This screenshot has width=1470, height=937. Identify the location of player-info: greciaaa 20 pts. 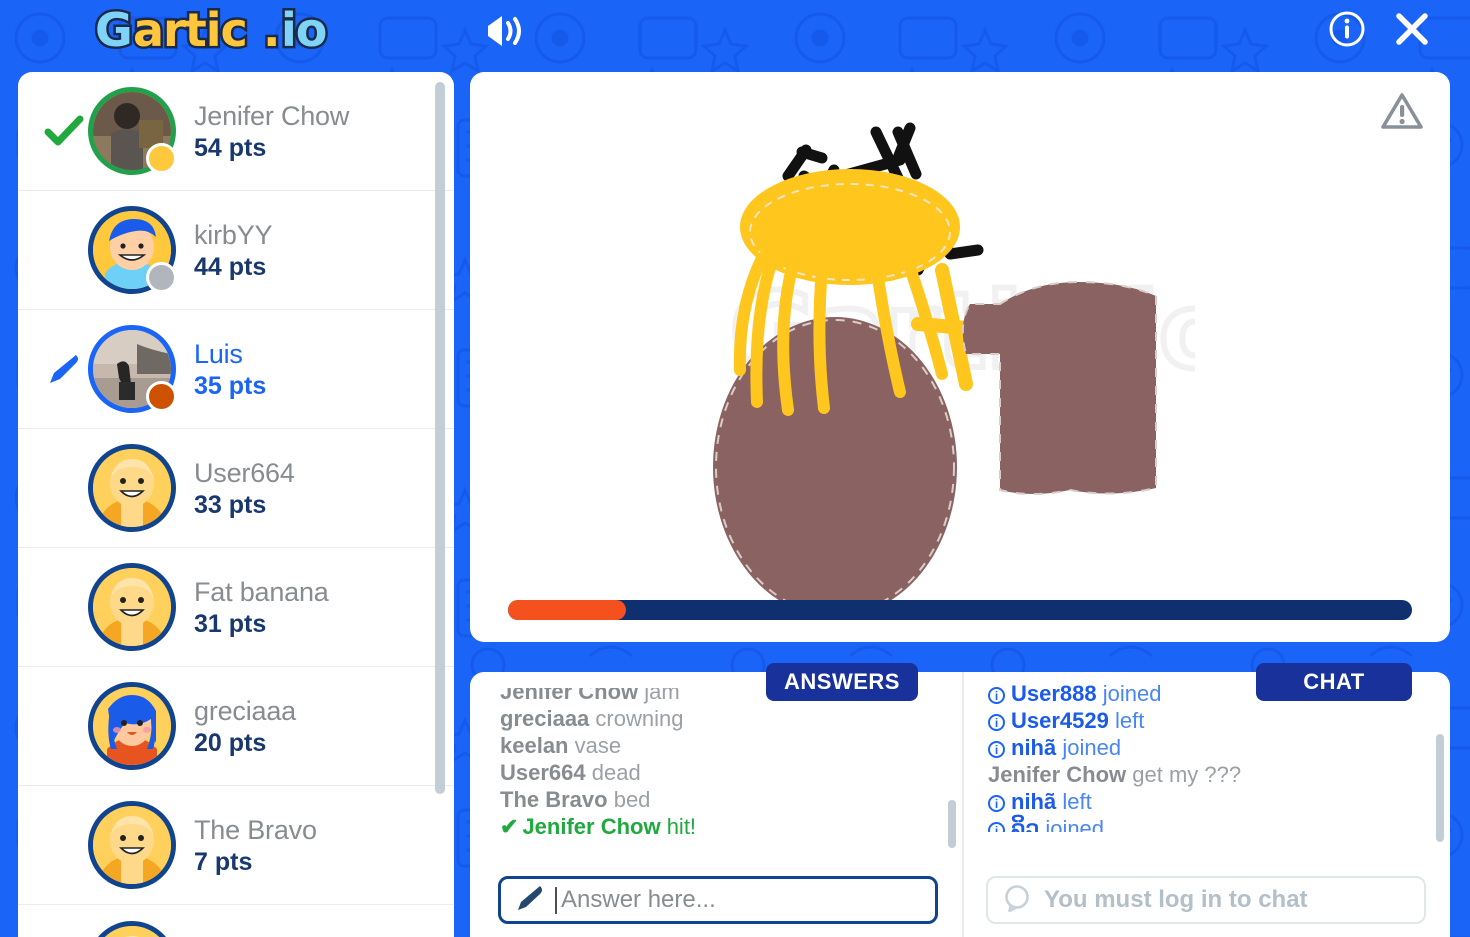
(245, 726).